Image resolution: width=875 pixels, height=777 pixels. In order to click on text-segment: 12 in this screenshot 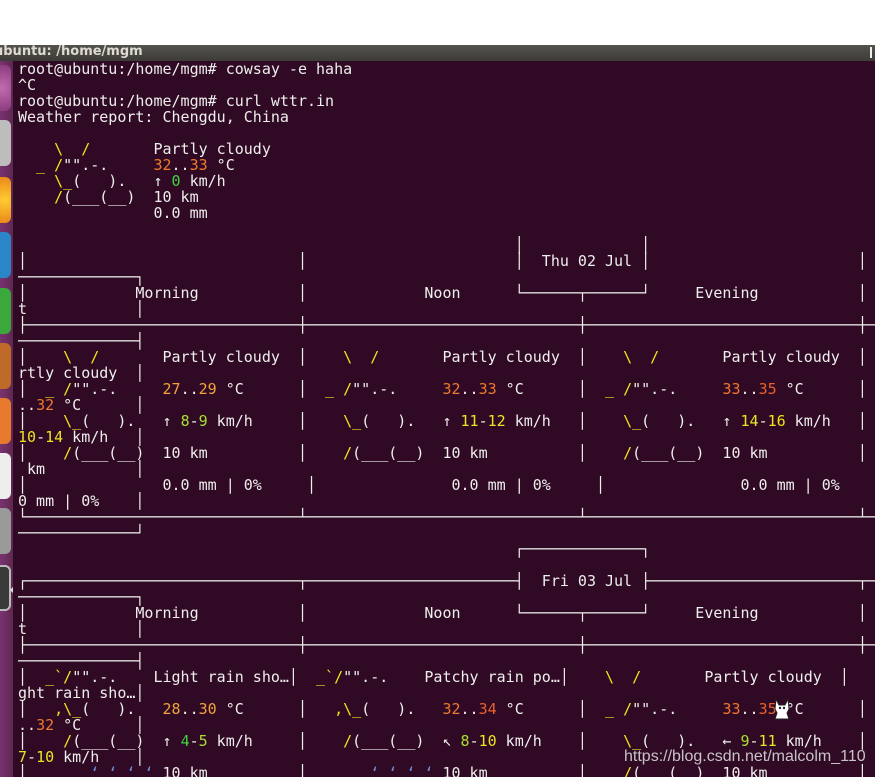, I will do `click(496, 421)`.